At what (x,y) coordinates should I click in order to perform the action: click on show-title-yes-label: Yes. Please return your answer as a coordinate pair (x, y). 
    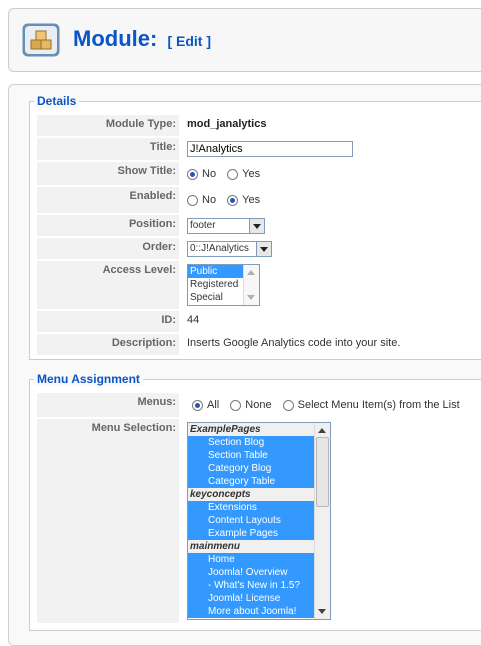
    Looking at the image, I should click on (251, 174).